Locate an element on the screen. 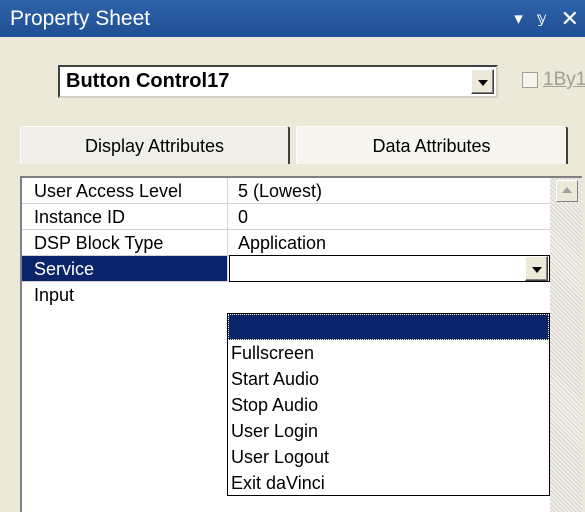 The height and width of the screenshot is (512, 585). scroll-up-button is located at coordinates (567, 191).